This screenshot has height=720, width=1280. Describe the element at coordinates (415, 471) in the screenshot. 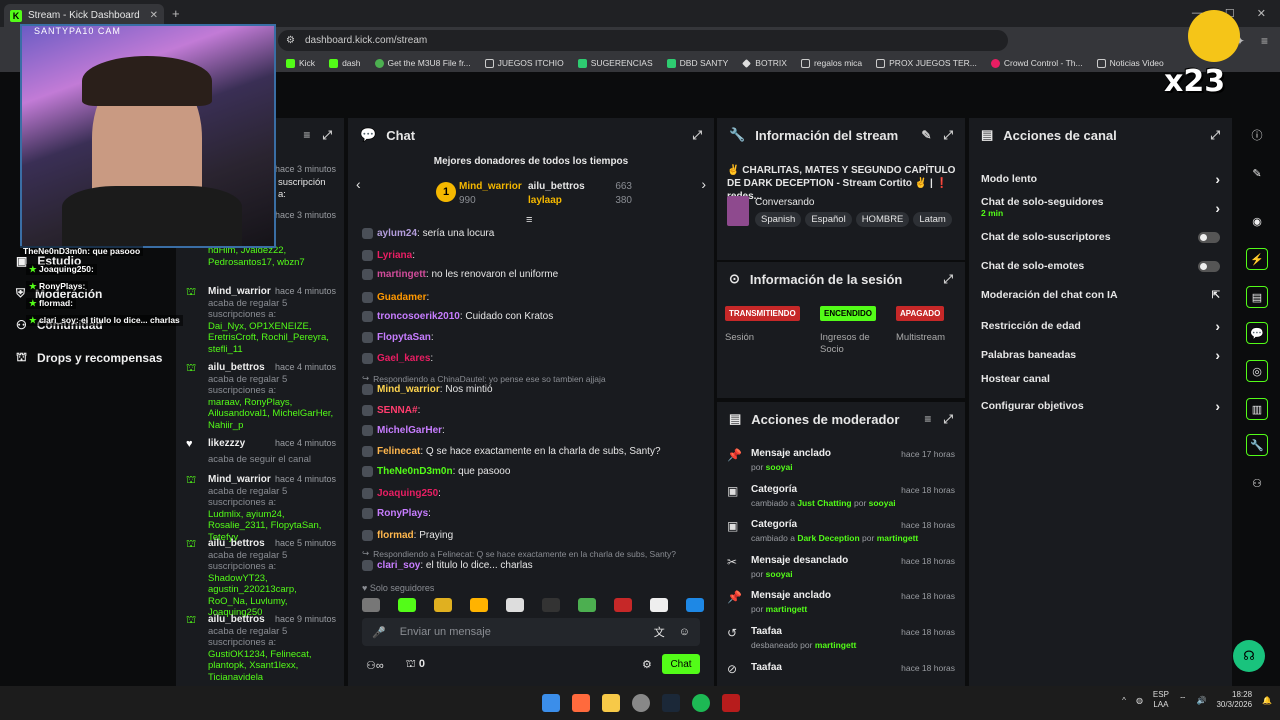

I see `chat-username: TheNe0nD3m0n` at that location.